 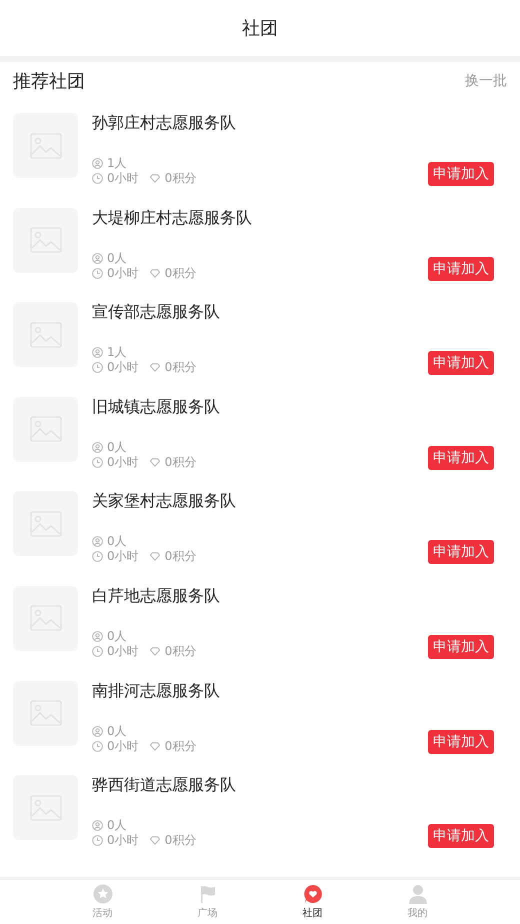 What do you see at coordinates (164, 785) in the screenshot?
I see `club-name: 骅西街道志愿服务队` at bounding box center [164, 785].